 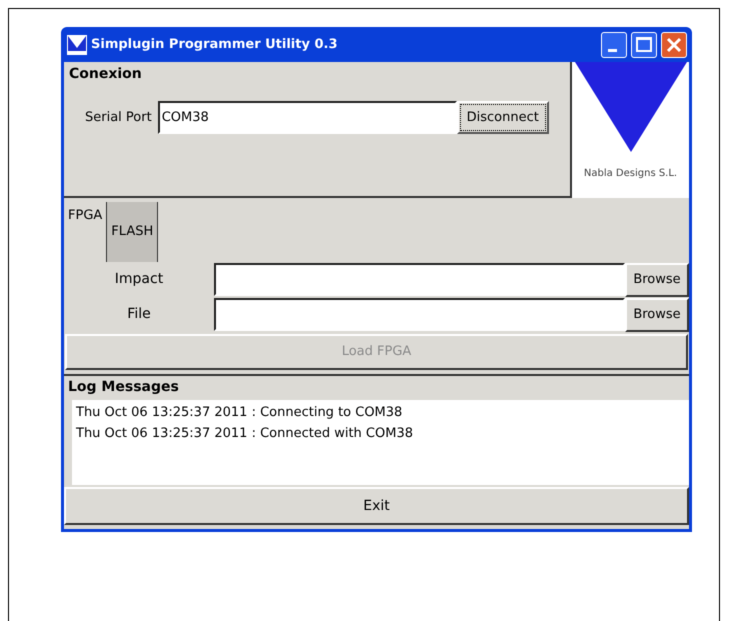 I want to click on exit-button: Exit, so click(x=376, y=506).